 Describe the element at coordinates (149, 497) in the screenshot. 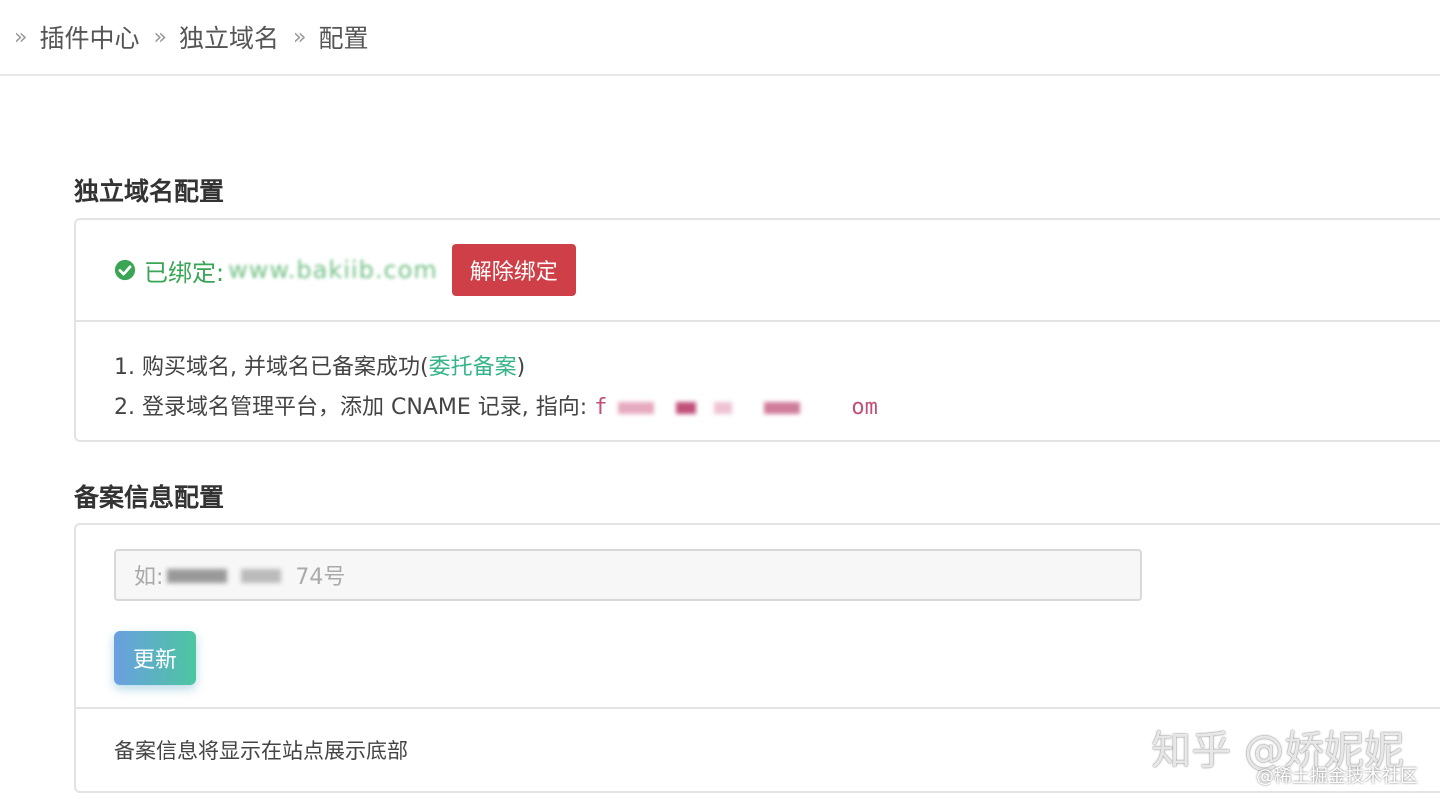

I see `icp-section-title: 备案信息配置` at that location.